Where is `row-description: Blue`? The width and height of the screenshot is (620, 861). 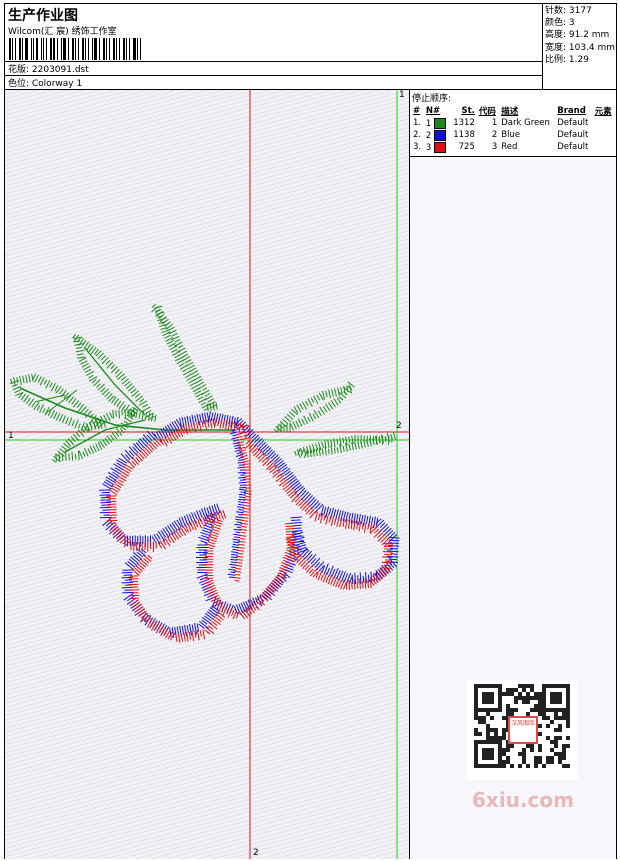 row-description: Blue is located at coordinates (511, 135).